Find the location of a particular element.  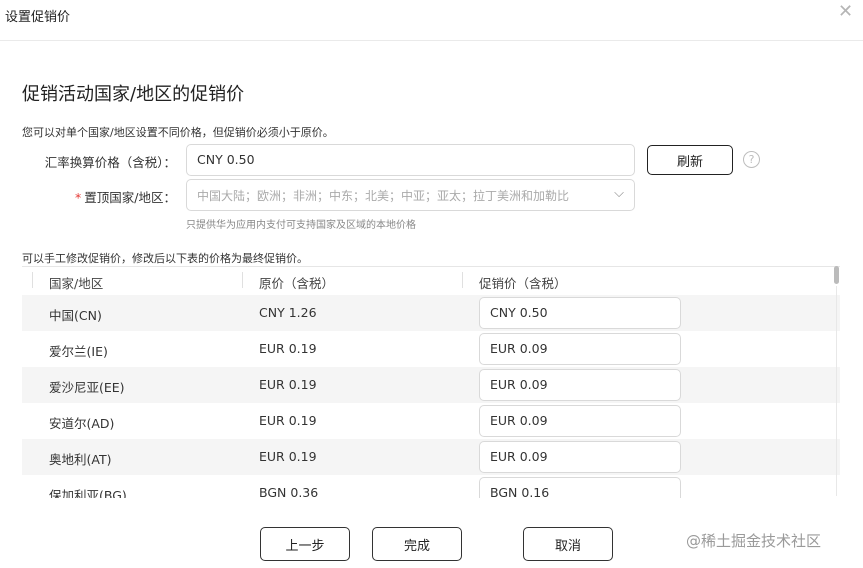

header-divider is located at coordinates (431, 40).